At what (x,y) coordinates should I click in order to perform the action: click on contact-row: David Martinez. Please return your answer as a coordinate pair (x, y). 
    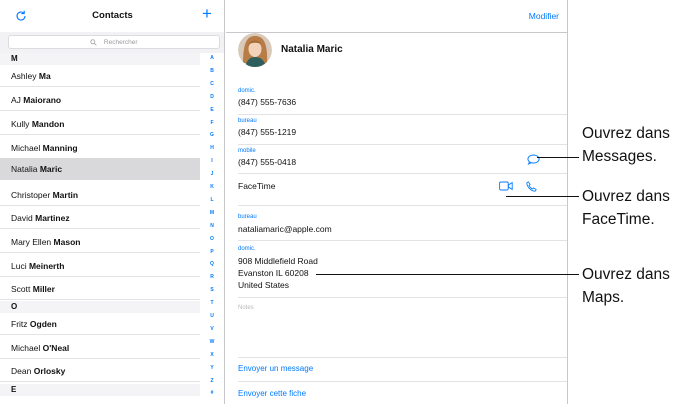
    Looking at the image, I should click on (100, 218).